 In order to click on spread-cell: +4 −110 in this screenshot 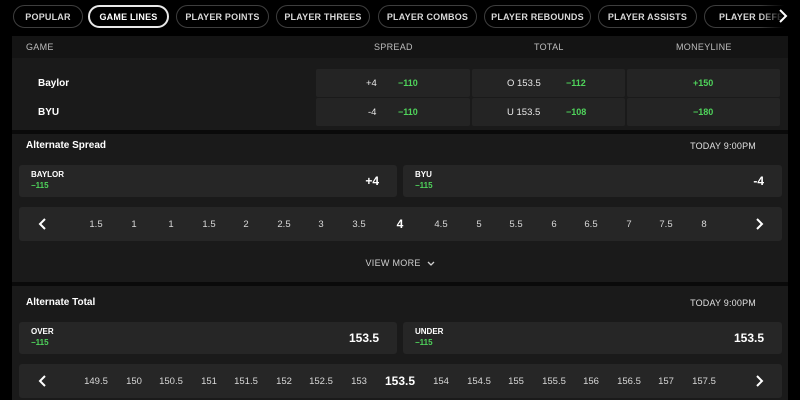, I will do `click(393, 83)`.